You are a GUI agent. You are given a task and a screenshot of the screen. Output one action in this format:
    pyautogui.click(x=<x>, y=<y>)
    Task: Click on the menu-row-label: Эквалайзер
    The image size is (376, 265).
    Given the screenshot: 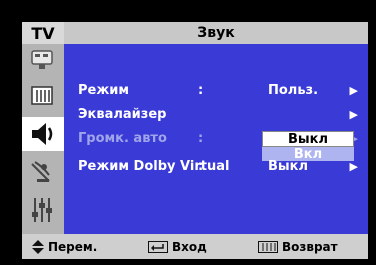 What is the action you would take?
    pyautogui.click(x=122, y=114)
    